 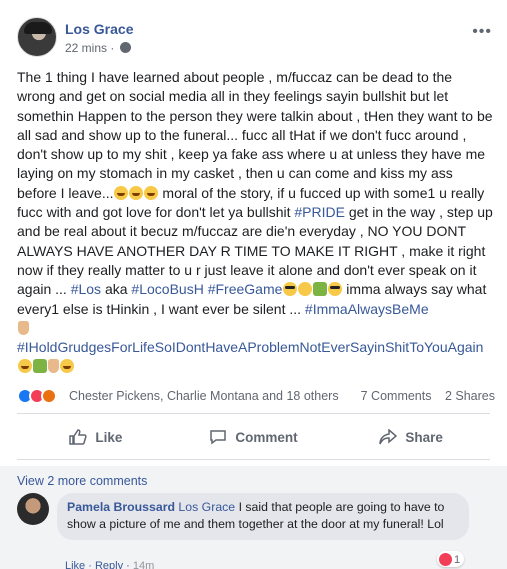 What do you see at coordinates (86, 289) in the screenshot?
I see `hashtag-los: #Los` at bounding box center [86, 289].